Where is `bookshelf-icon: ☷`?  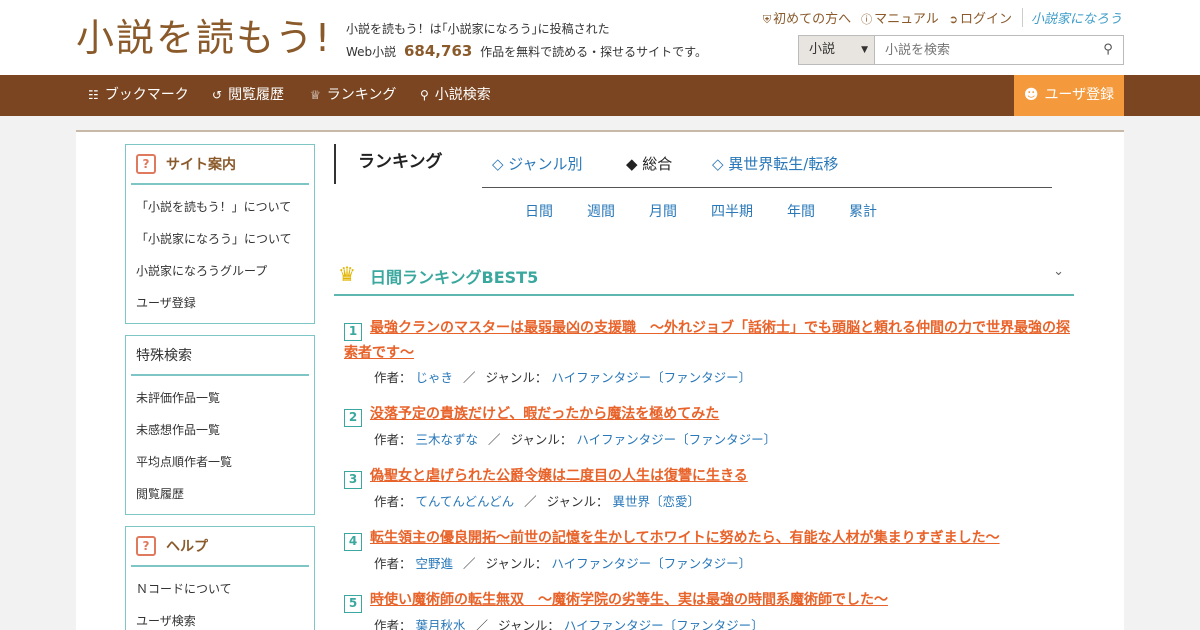 bookshelf-icon: ☷ is located at coordinates (93, 95).